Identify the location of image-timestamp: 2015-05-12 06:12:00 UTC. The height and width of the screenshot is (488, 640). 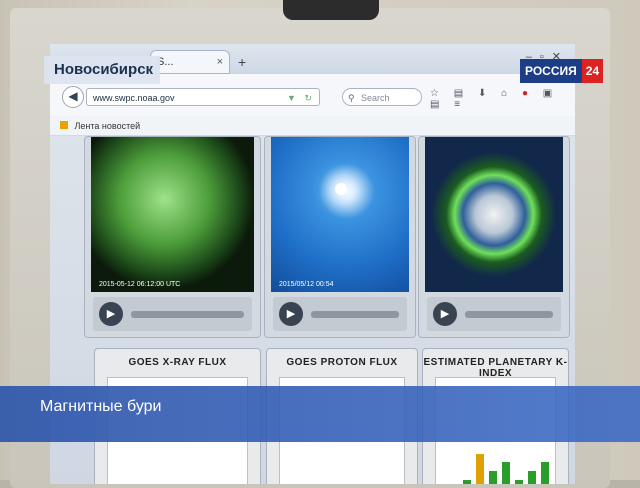
(140, 284).